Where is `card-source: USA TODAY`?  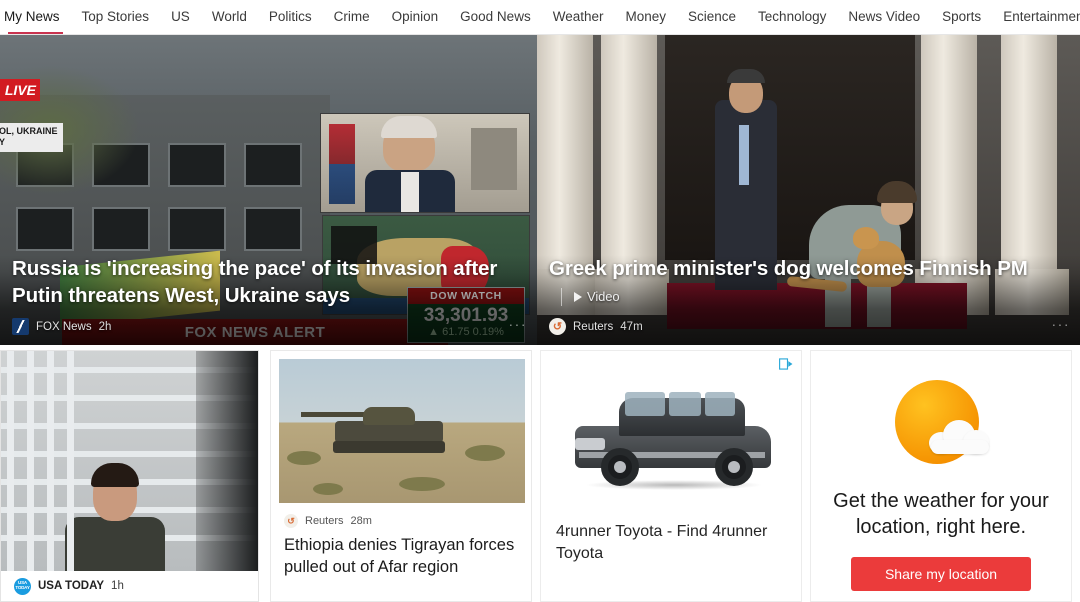 card-source: USA TODAY is located at coordinates (71, 586).